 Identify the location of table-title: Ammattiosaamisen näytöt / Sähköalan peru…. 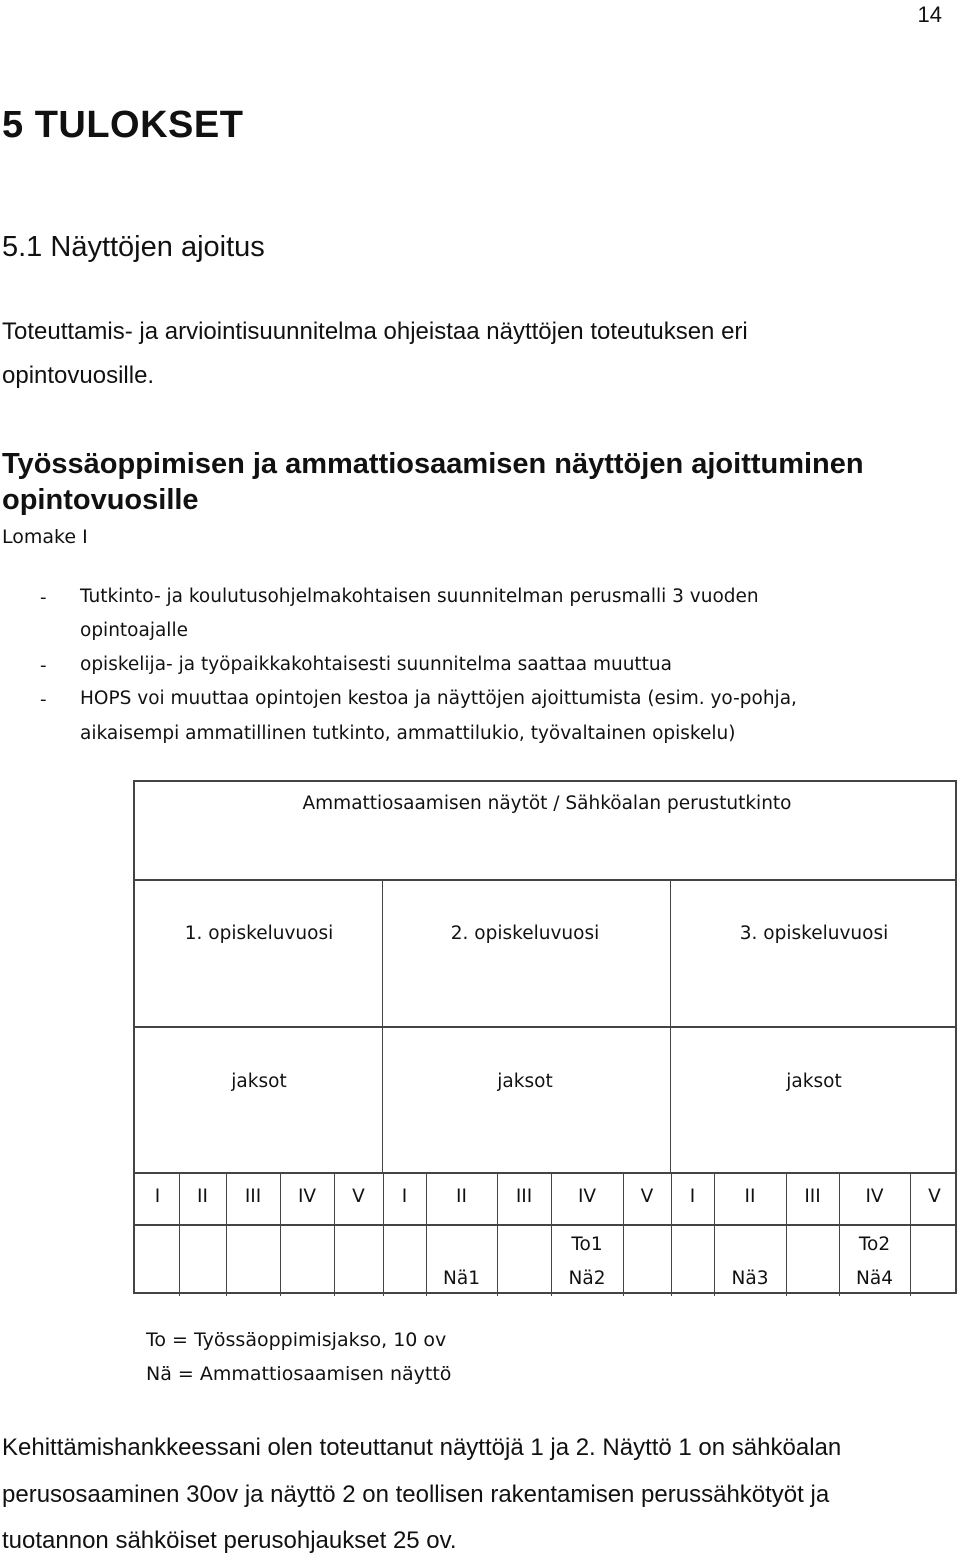
(547, 803).